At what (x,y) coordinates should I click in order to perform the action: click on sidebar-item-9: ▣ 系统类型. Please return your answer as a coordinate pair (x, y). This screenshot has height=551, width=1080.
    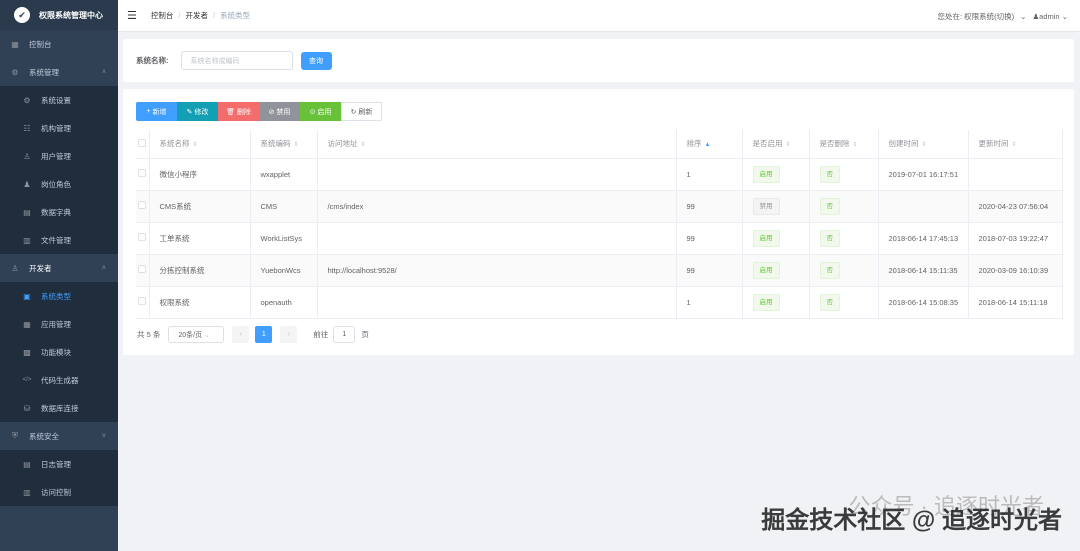
    Looking at the image, I should click on (59, 296).